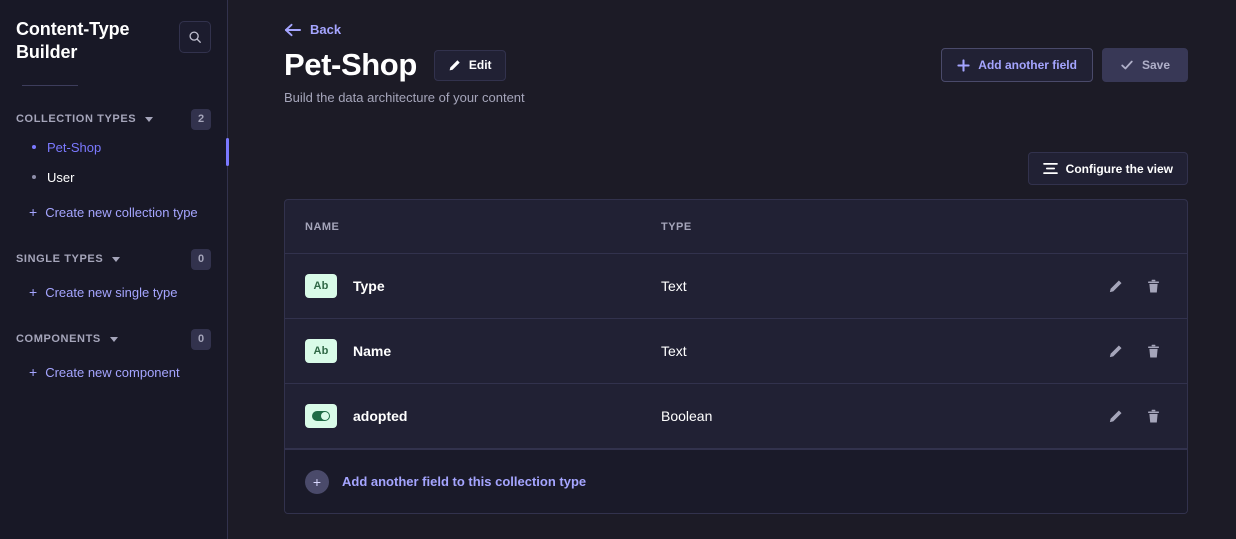 This screenshot has height=539, width=1236. What do you see at coordinates (483, 351) in the screenshot?
I see `cell-field-name: Ab Name` at bounding box center [483, 351].